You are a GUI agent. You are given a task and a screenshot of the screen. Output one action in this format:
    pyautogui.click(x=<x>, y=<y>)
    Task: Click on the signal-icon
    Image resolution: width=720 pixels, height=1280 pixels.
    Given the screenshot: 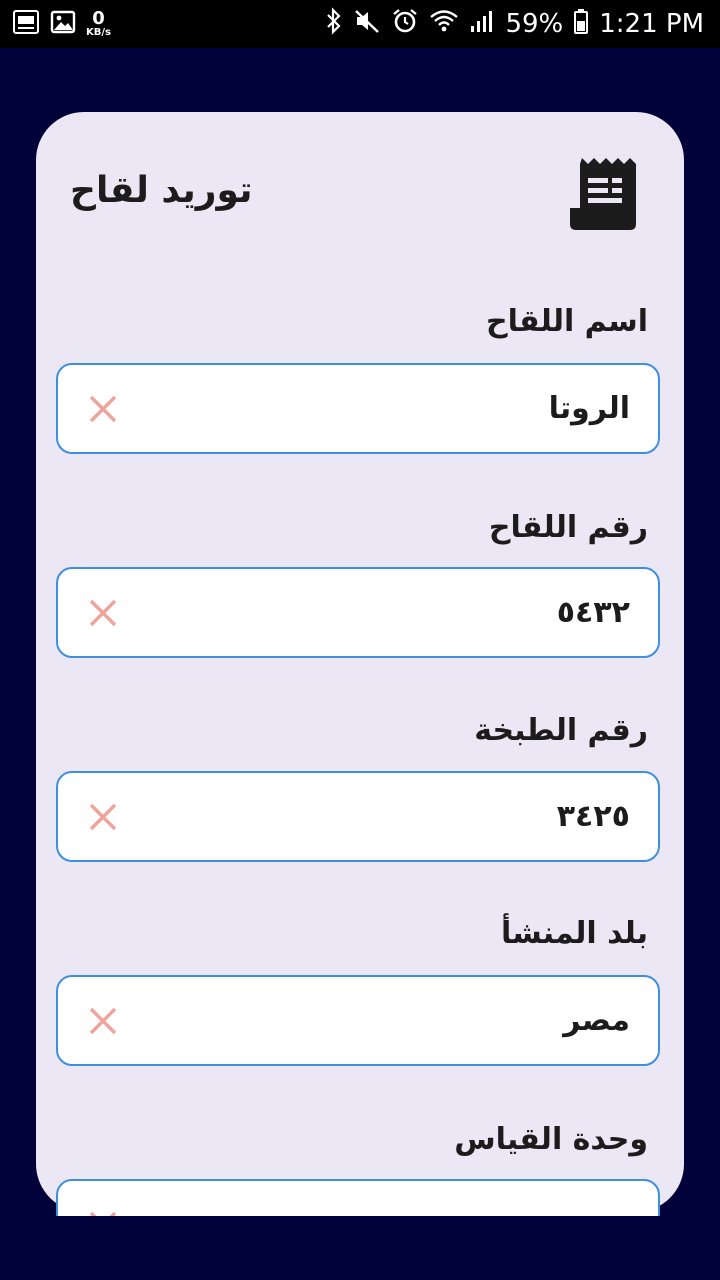 What is the action you would take?
    pyautogui.click(x=482, y=24)
    